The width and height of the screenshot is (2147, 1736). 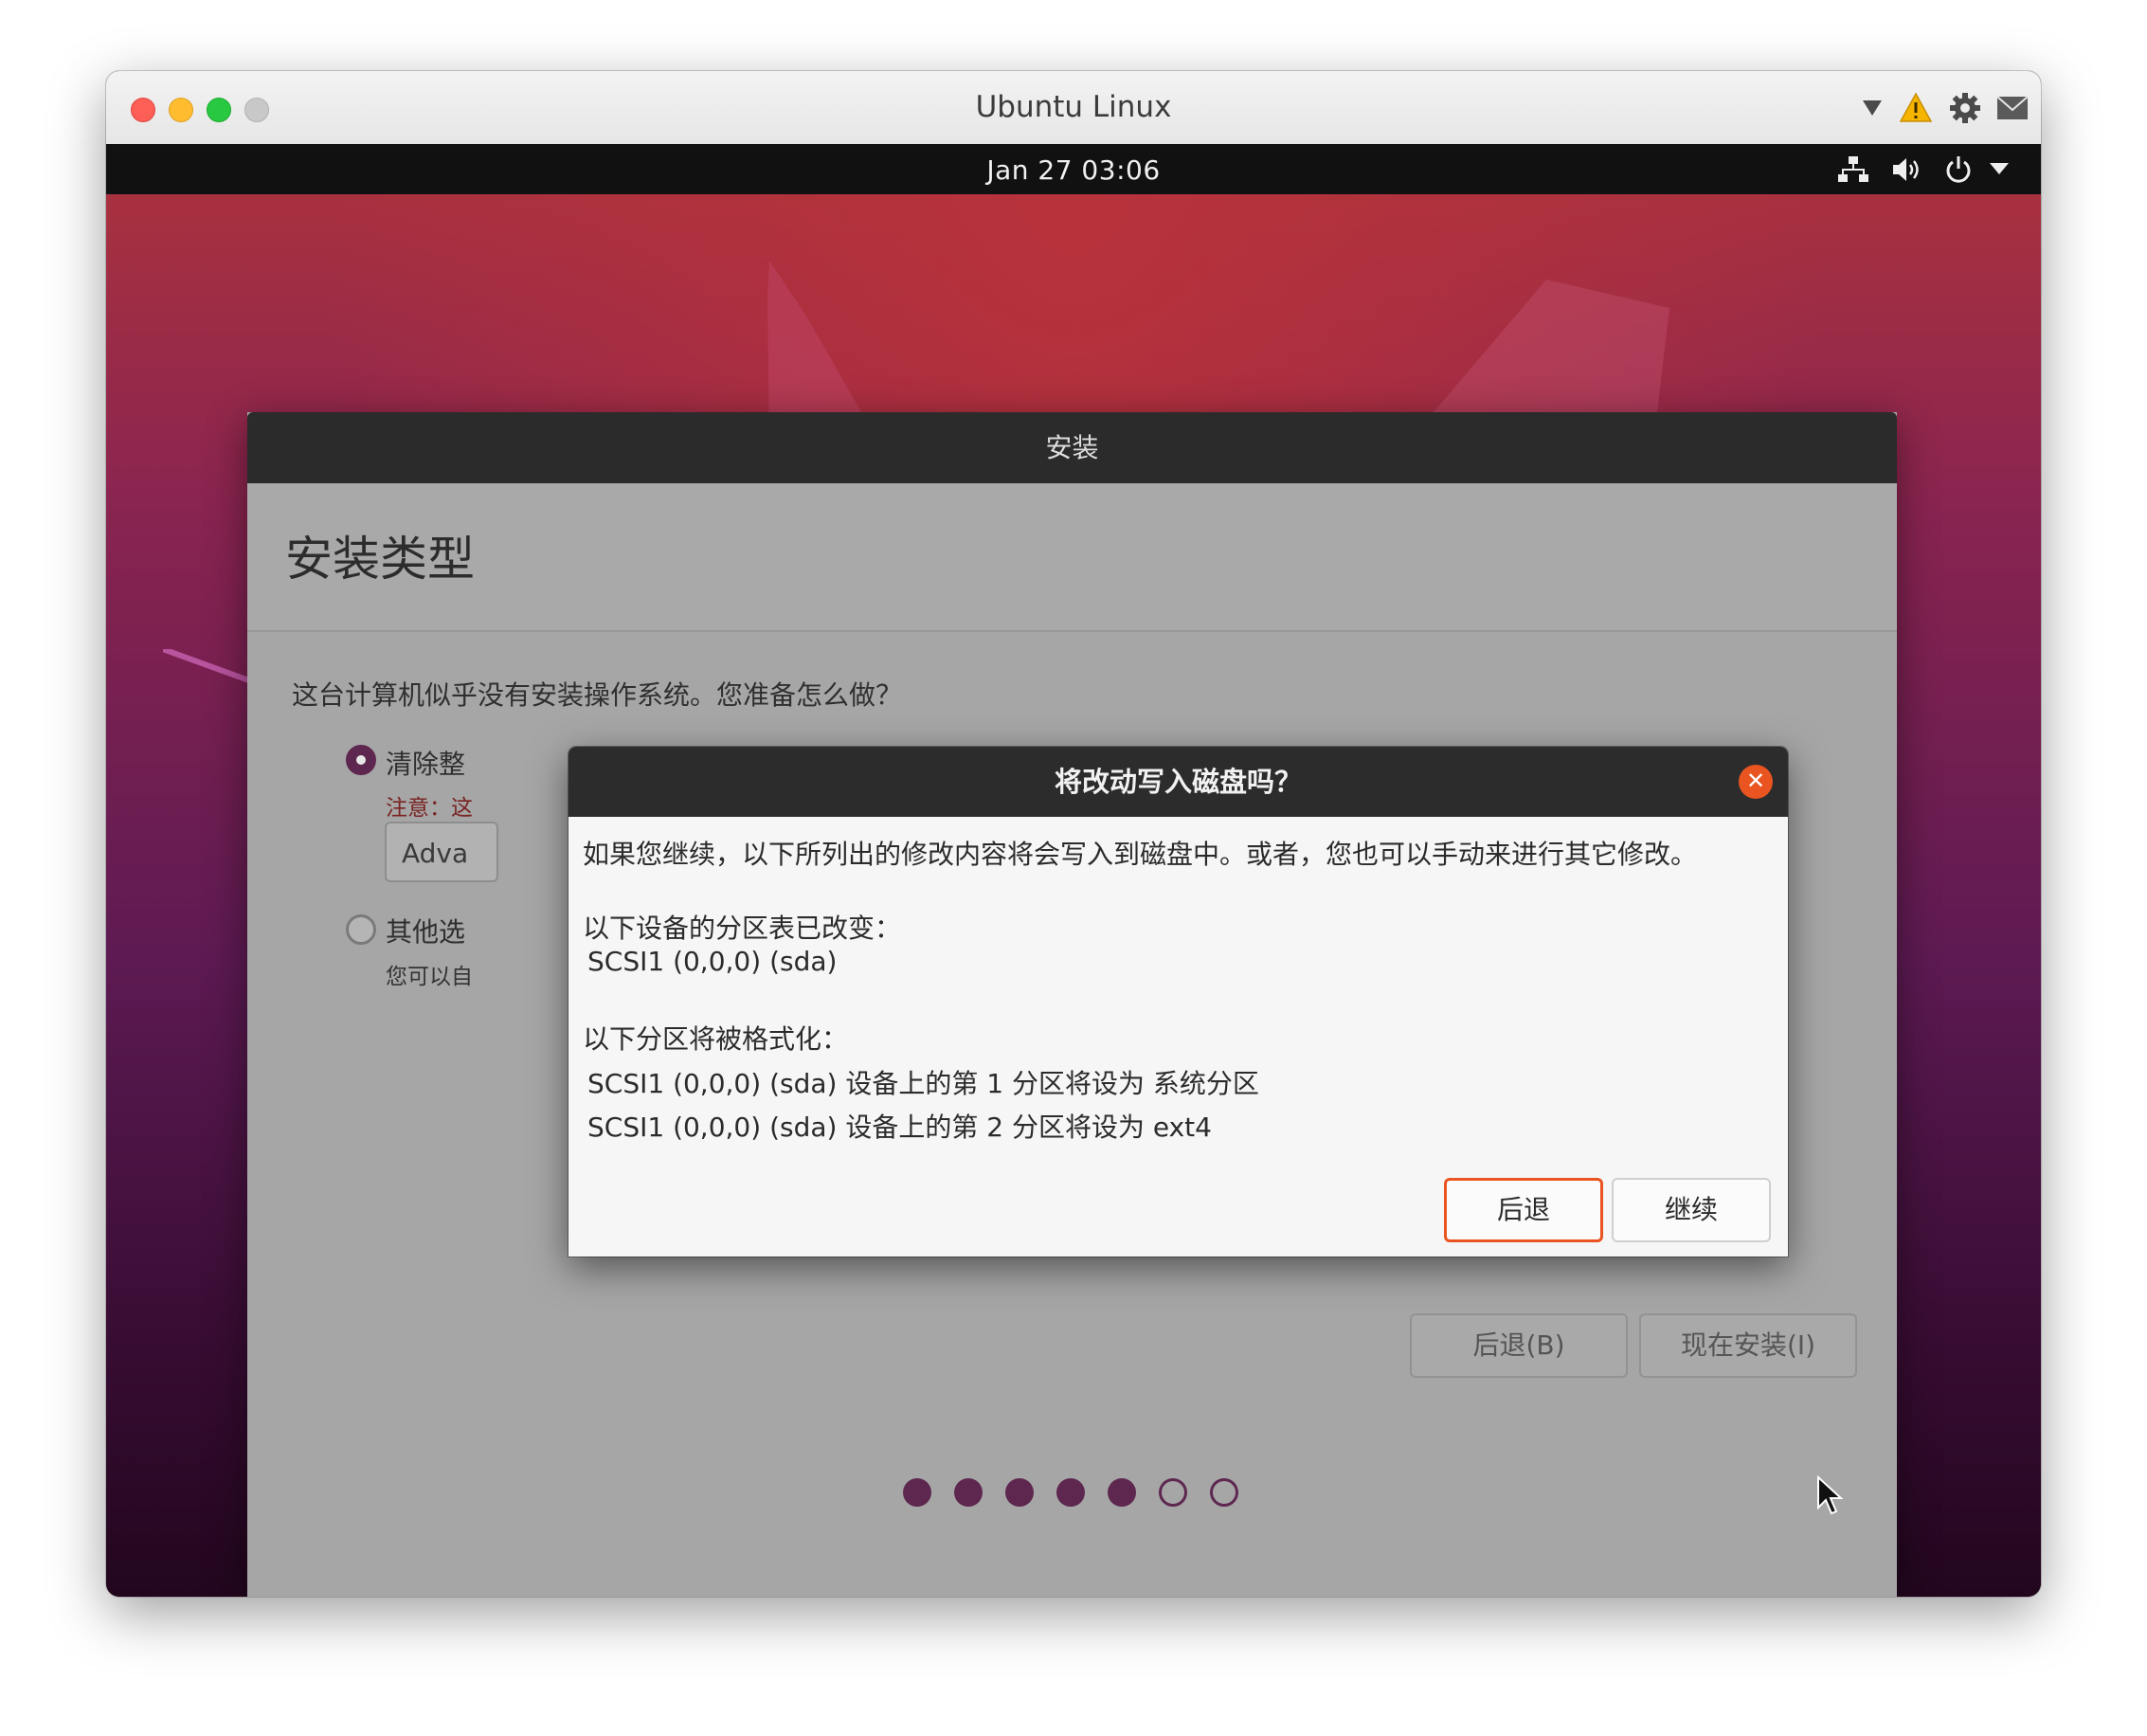 I want to click on back-button: 后退(B), so click(x=1519, y=1345).